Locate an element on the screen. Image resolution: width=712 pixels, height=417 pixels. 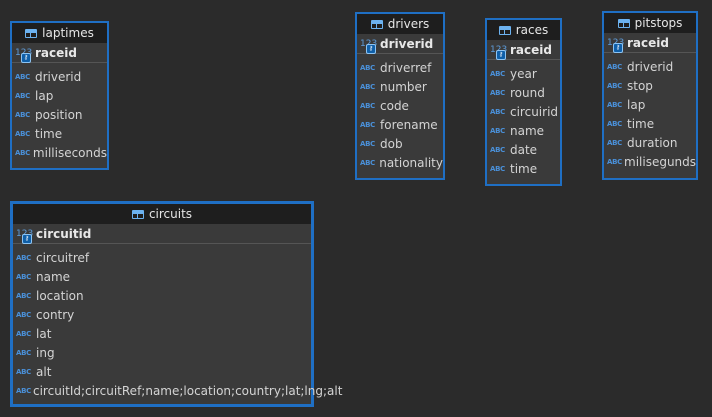
column-row: ABC date is located at coordinates (523, 149).